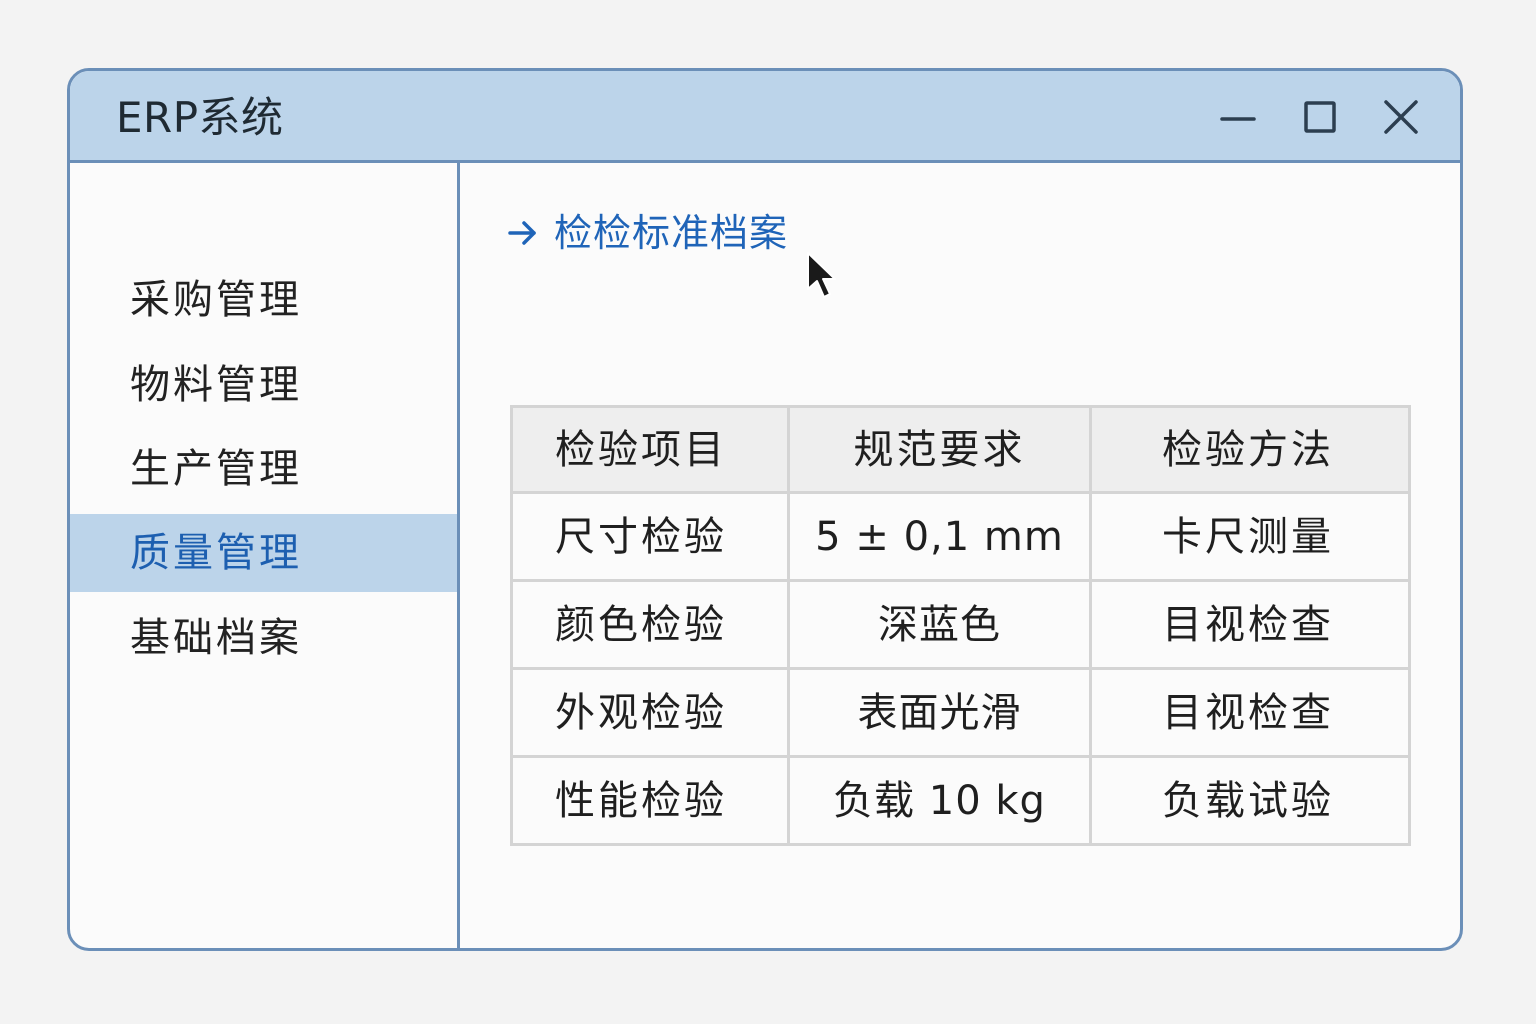  I want to click on table-header-row: 检验项目 规范要求 检验方法, so click(960, 449).